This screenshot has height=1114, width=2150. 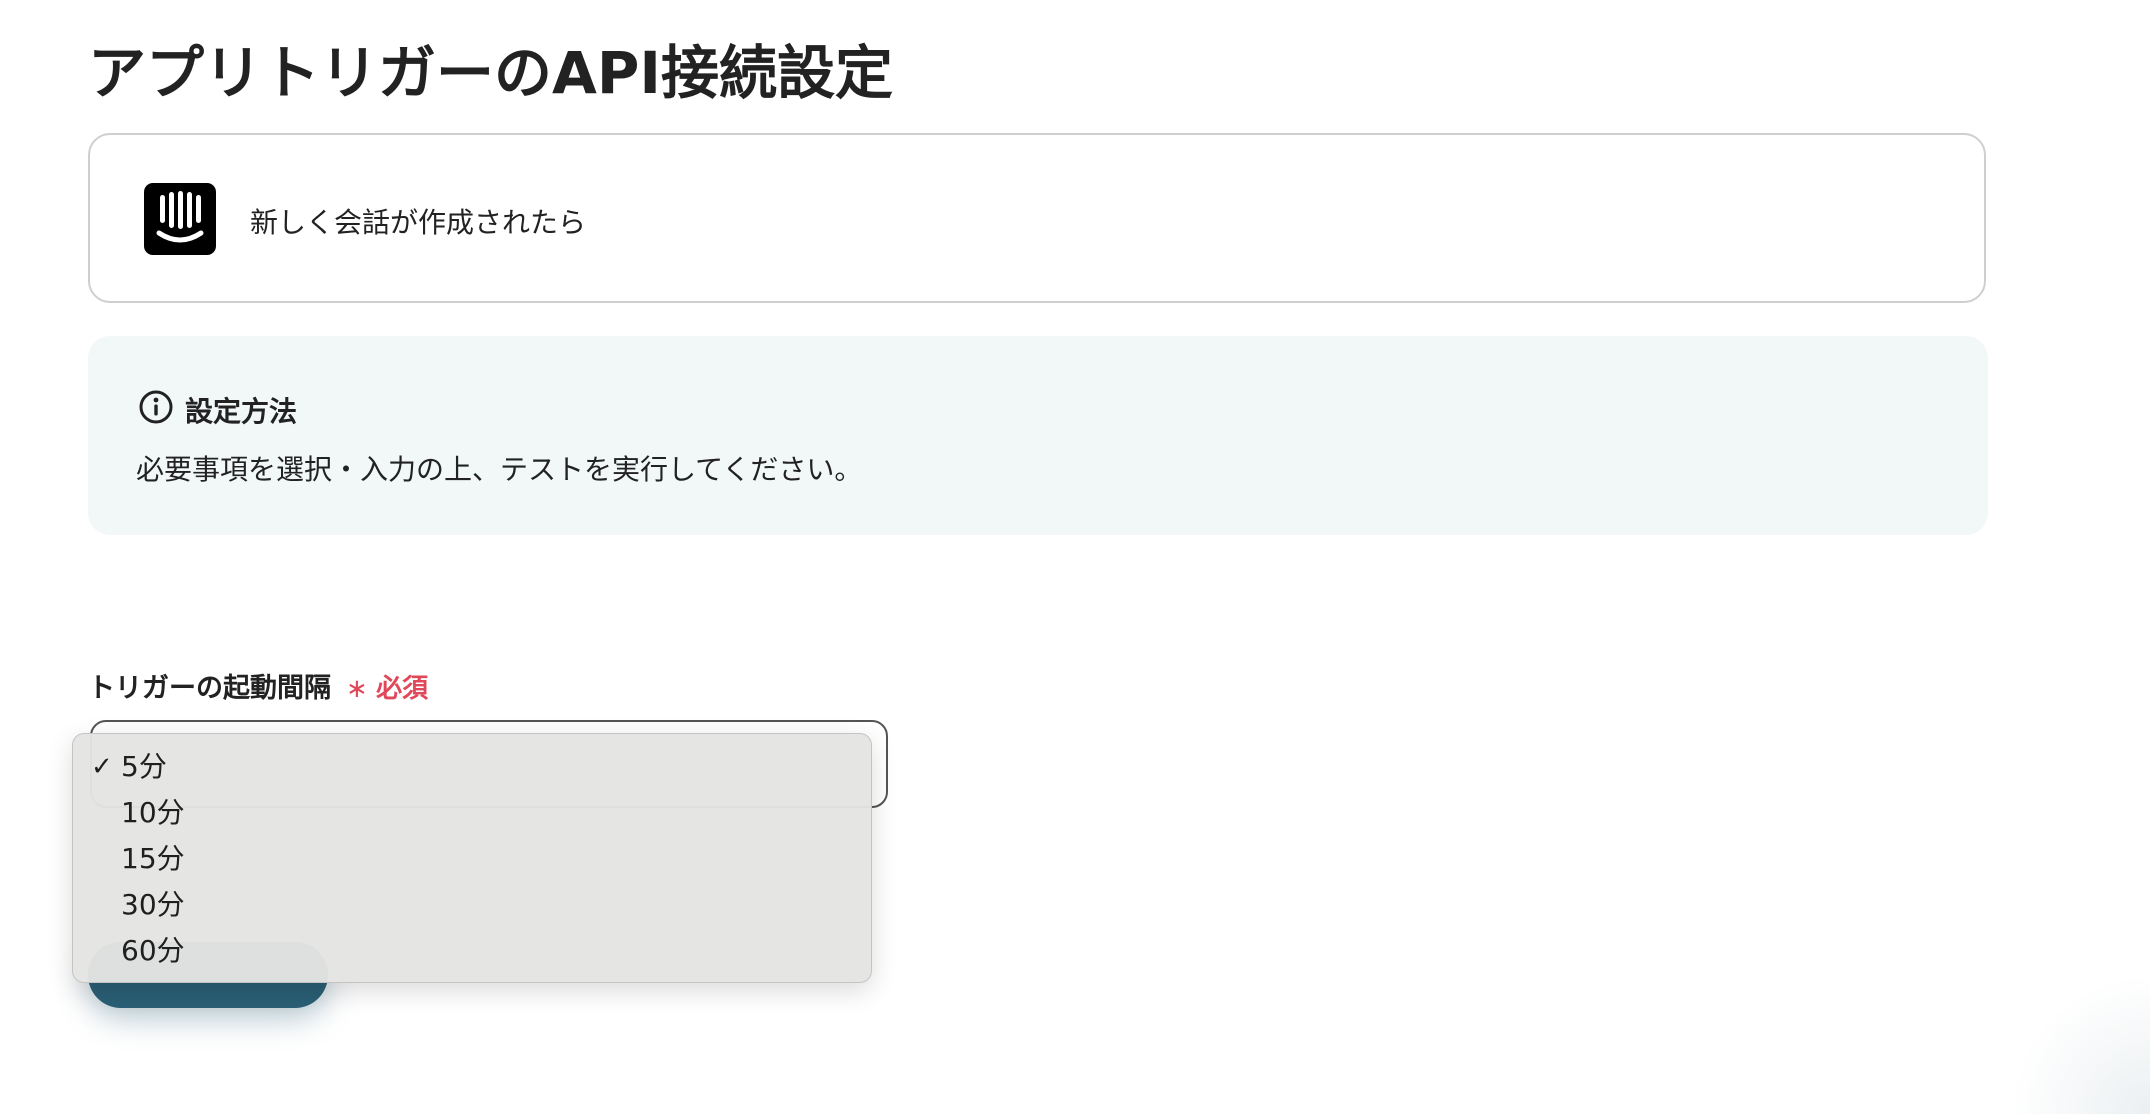 What do you see at coordinates (1037, 218) in the screenshot?
I see `trigger-card: 新しく会話が作成されたら` at bounding box center [1037, 218].